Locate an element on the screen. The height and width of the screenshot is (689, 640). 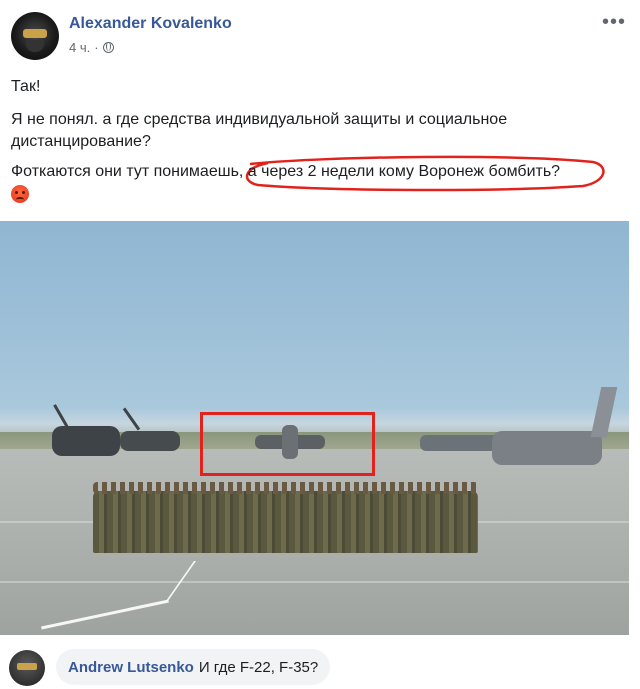
osprey-aircraft-left is located at coordinates (86, 441).